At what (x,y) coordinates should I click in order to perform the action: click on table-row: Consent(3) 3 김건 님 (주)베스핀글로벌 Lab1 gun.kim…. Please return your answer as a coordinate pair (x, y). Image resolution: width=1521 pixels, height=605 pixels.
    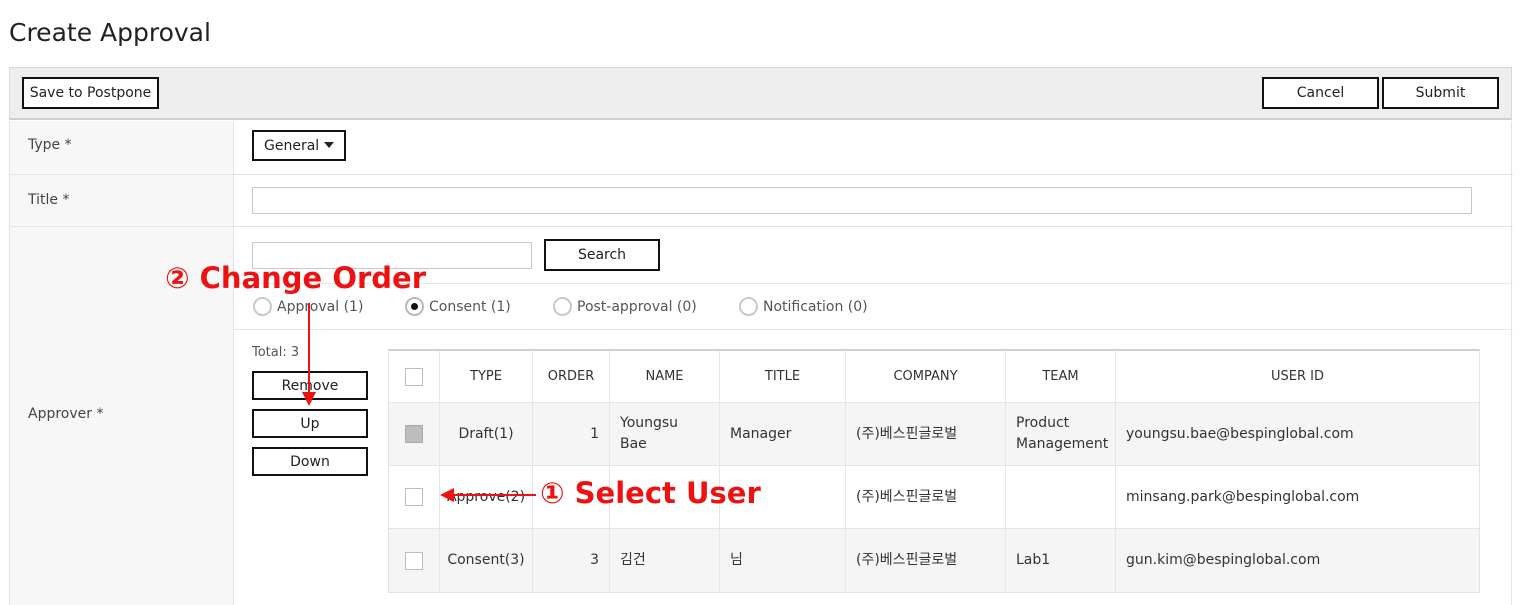
    Looking at the image, I should click on (934, 560).